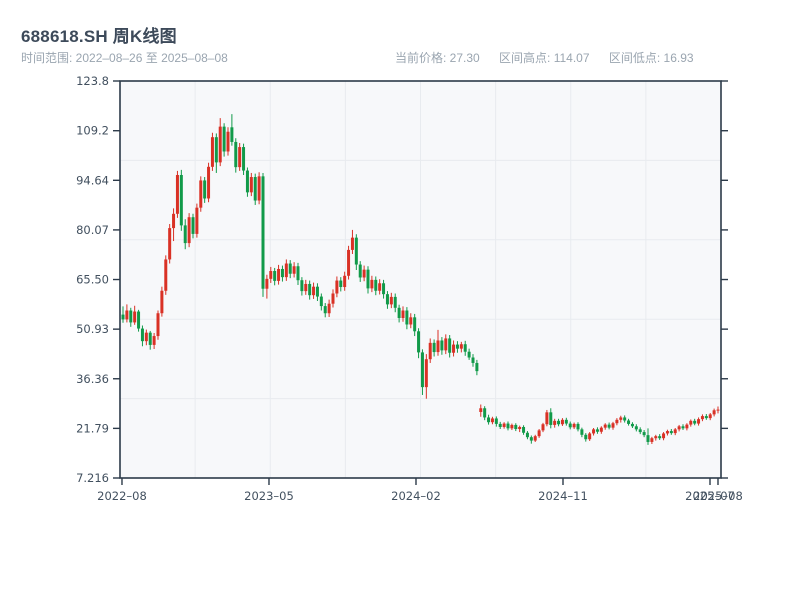 The image size is (800, 600). I want to click on x-tick-label: 2022–08, so click(122, 496).